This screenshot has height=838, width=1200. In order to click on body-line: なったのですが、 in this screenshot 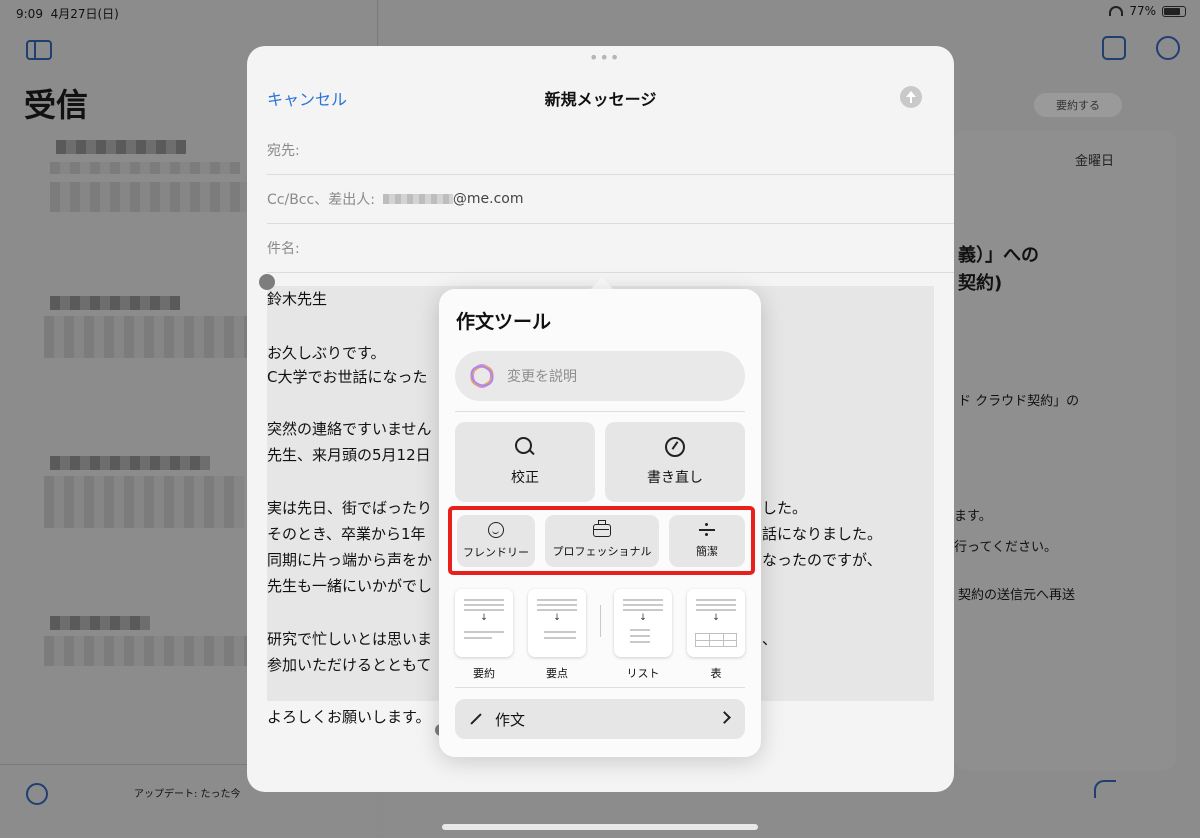, I will do `click(822, 560)`.